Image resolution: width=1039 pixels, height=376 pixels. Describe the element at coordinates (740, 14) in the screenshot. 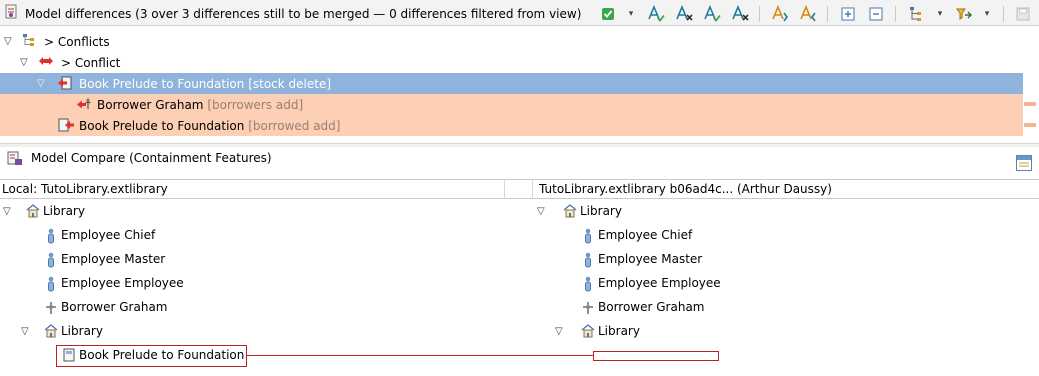

I see `reject-all-icon` at that location.